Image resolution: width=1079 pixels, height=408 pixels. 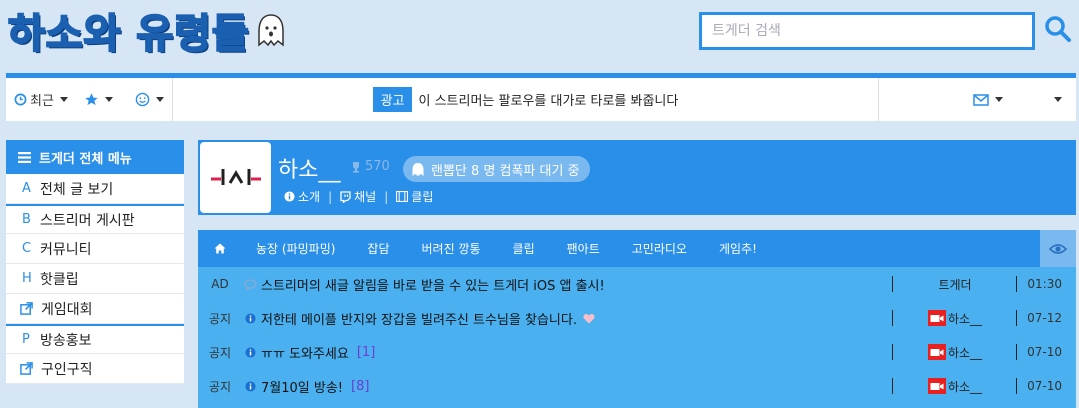 What do you see at coordinates (95, 249) in the screenshot?
I see `sidebar-item-community: C 커뮤니티` at bounding box center [95, 249].